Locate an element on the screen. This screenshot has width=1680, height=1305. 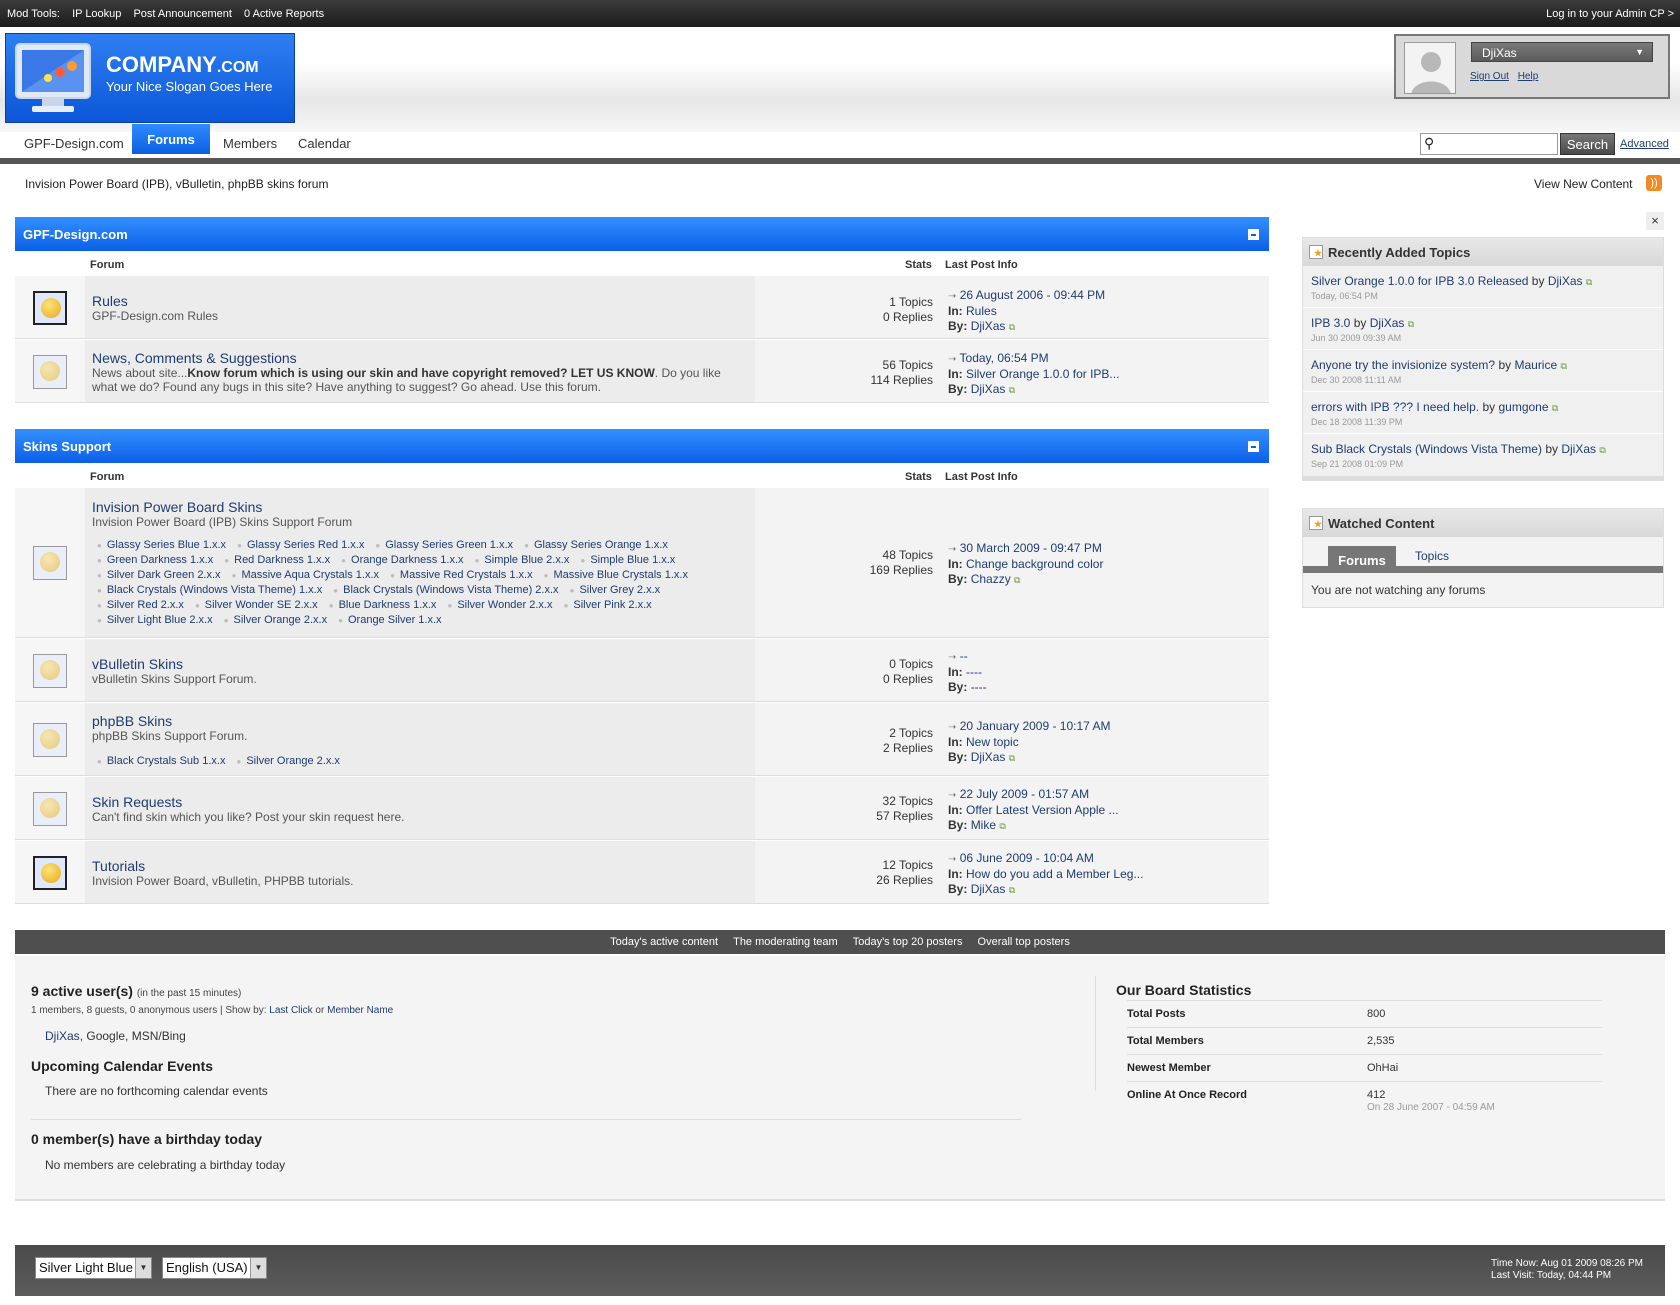
subforum-link: Massive Aqua Crystals 1.x.x is located at coordinates (305, 575).